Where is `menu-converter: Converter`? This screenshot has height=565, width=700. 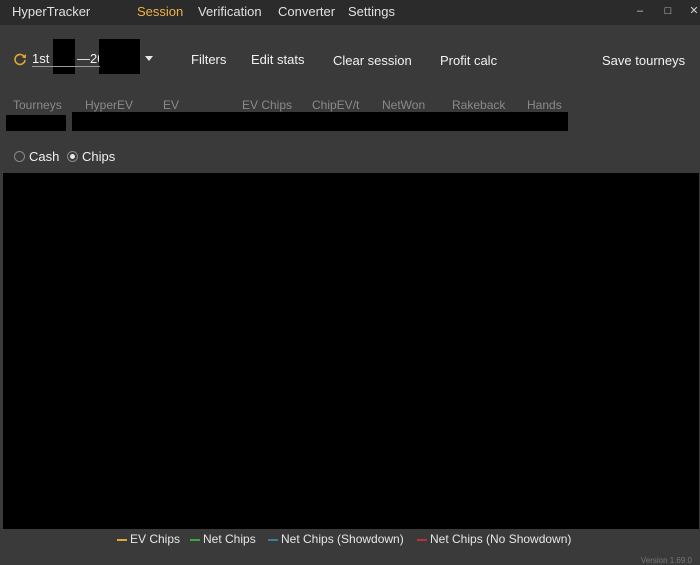
menu-converter: Converter is located at coordinates (306, 11).